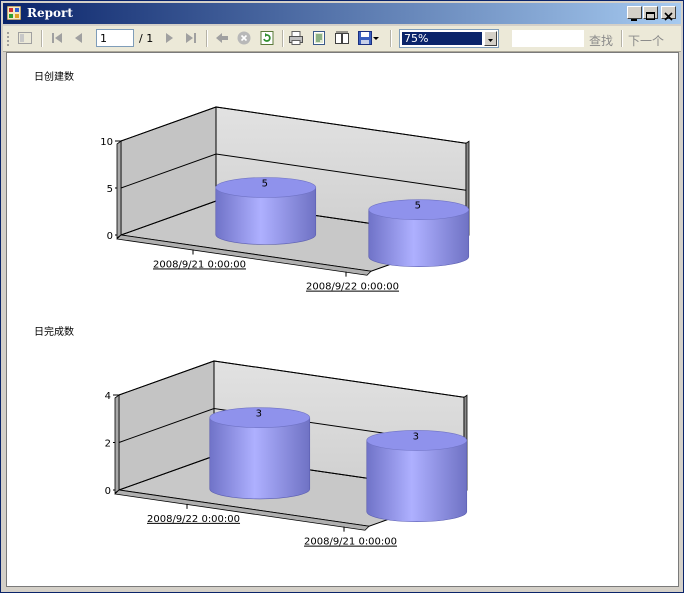 This screenshot has width=684, height=593. I want to click on close-button, so click(668, 13).